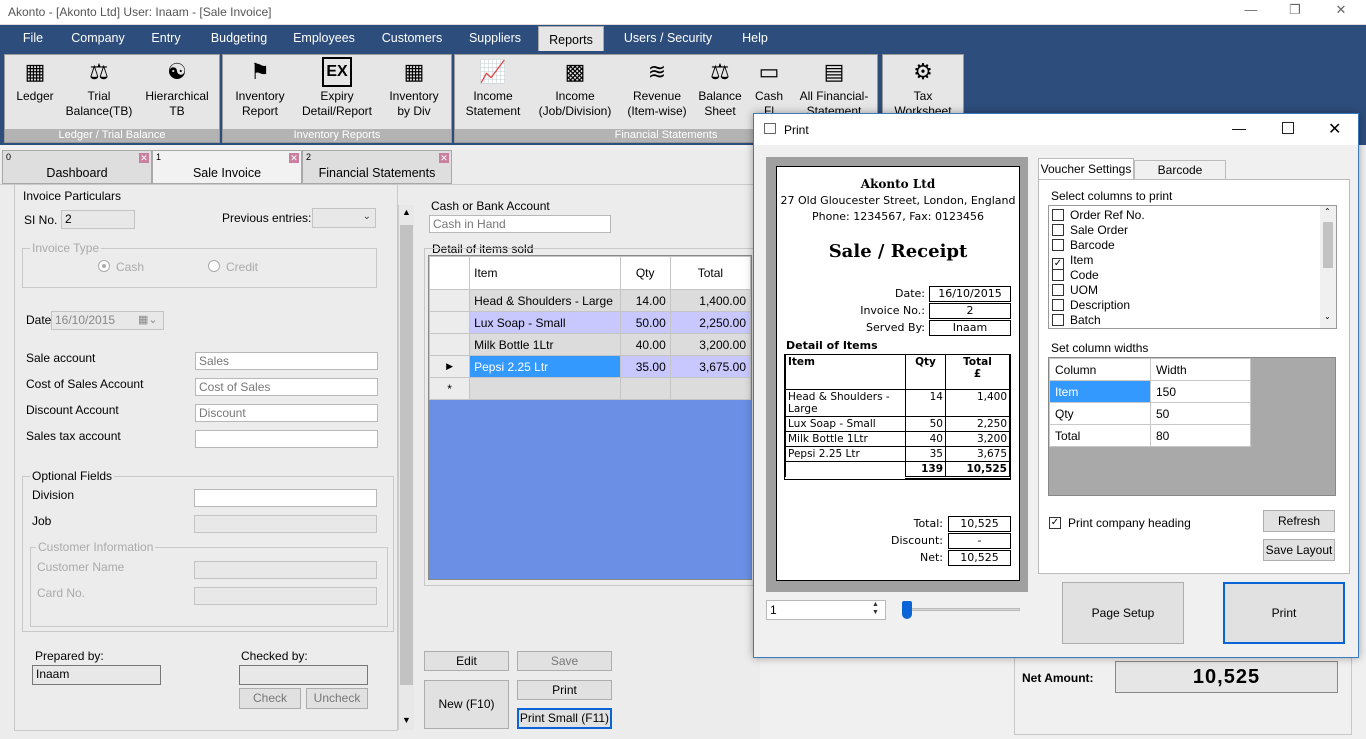 This screenshot has height=739, width=1366. Describe the element at coordinates (710, 273) in the screenshot. I see `total-column-header: Total` at that location.